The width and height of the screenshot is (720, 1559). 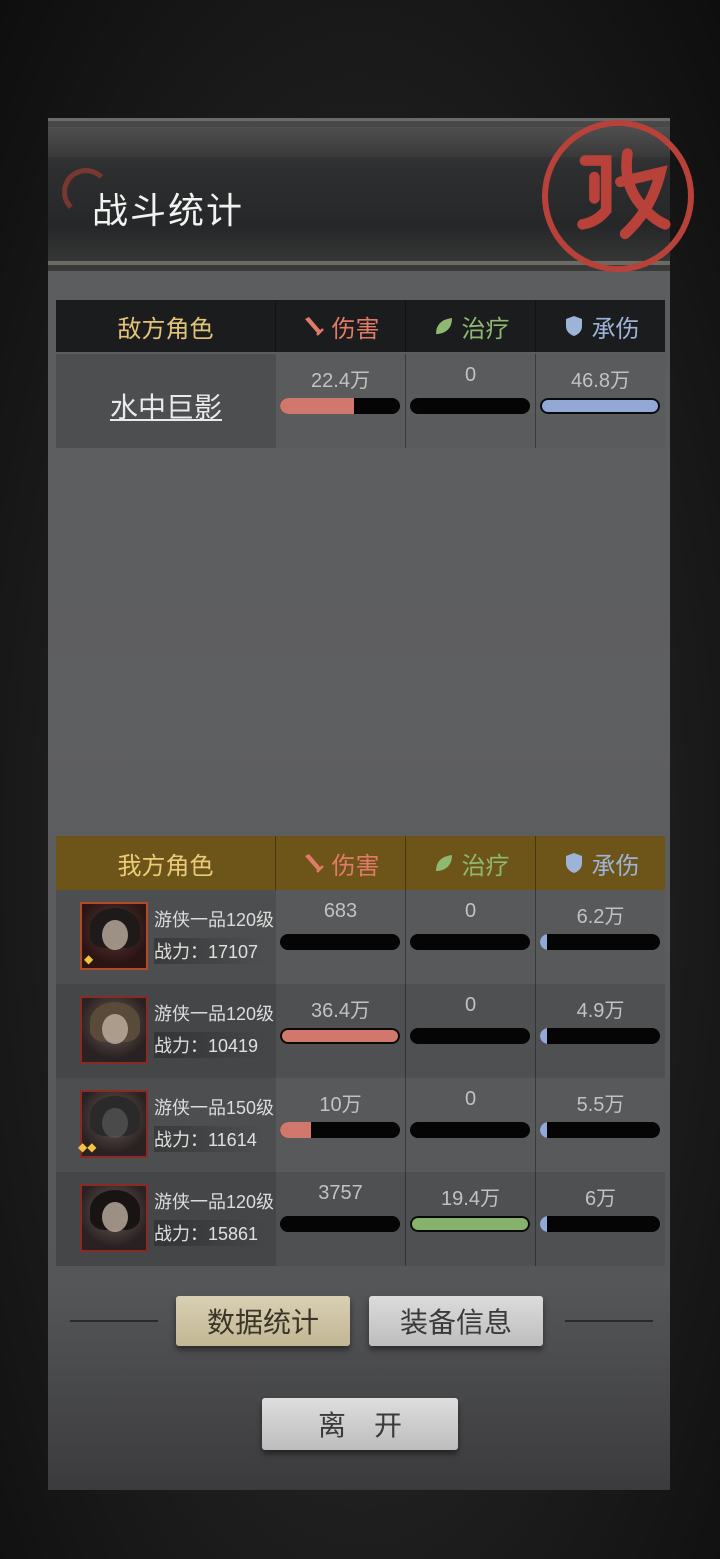 I want to click on heal-stat: 19.4万, so click(x=471, y=1219).